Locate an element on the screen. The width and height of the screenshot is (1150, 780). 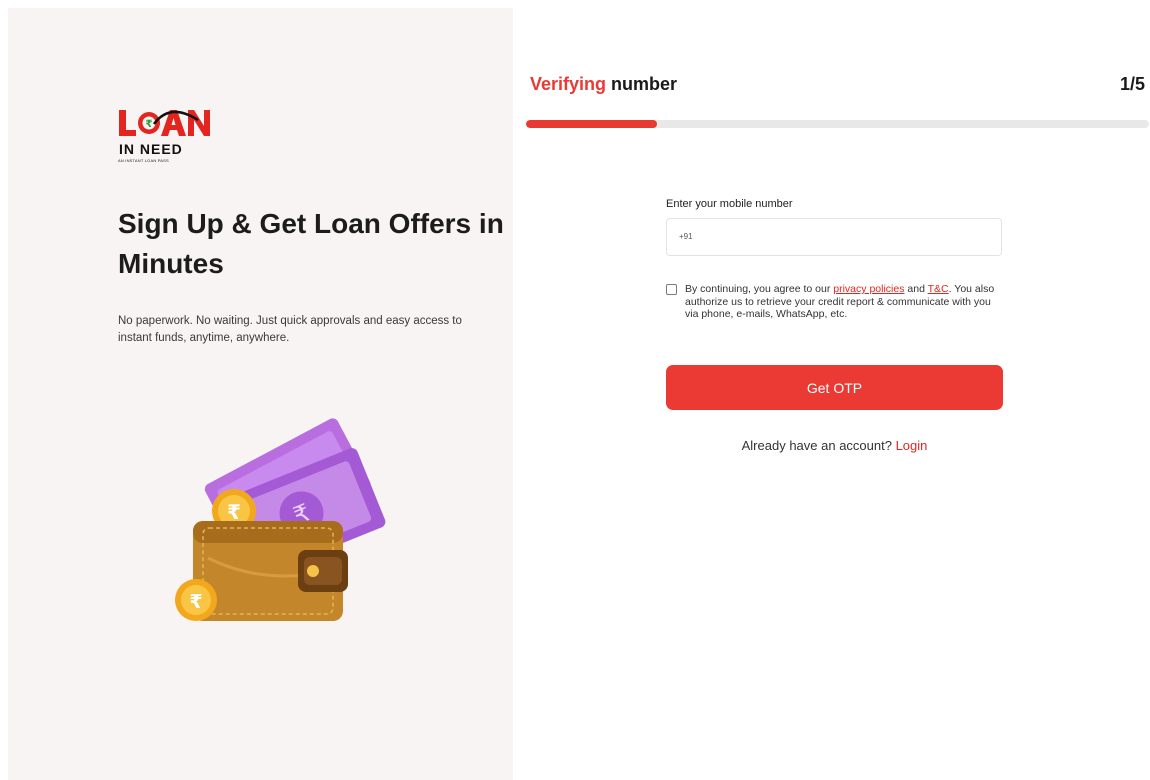
consent-text-part: and is located at coordinates (916, 289).